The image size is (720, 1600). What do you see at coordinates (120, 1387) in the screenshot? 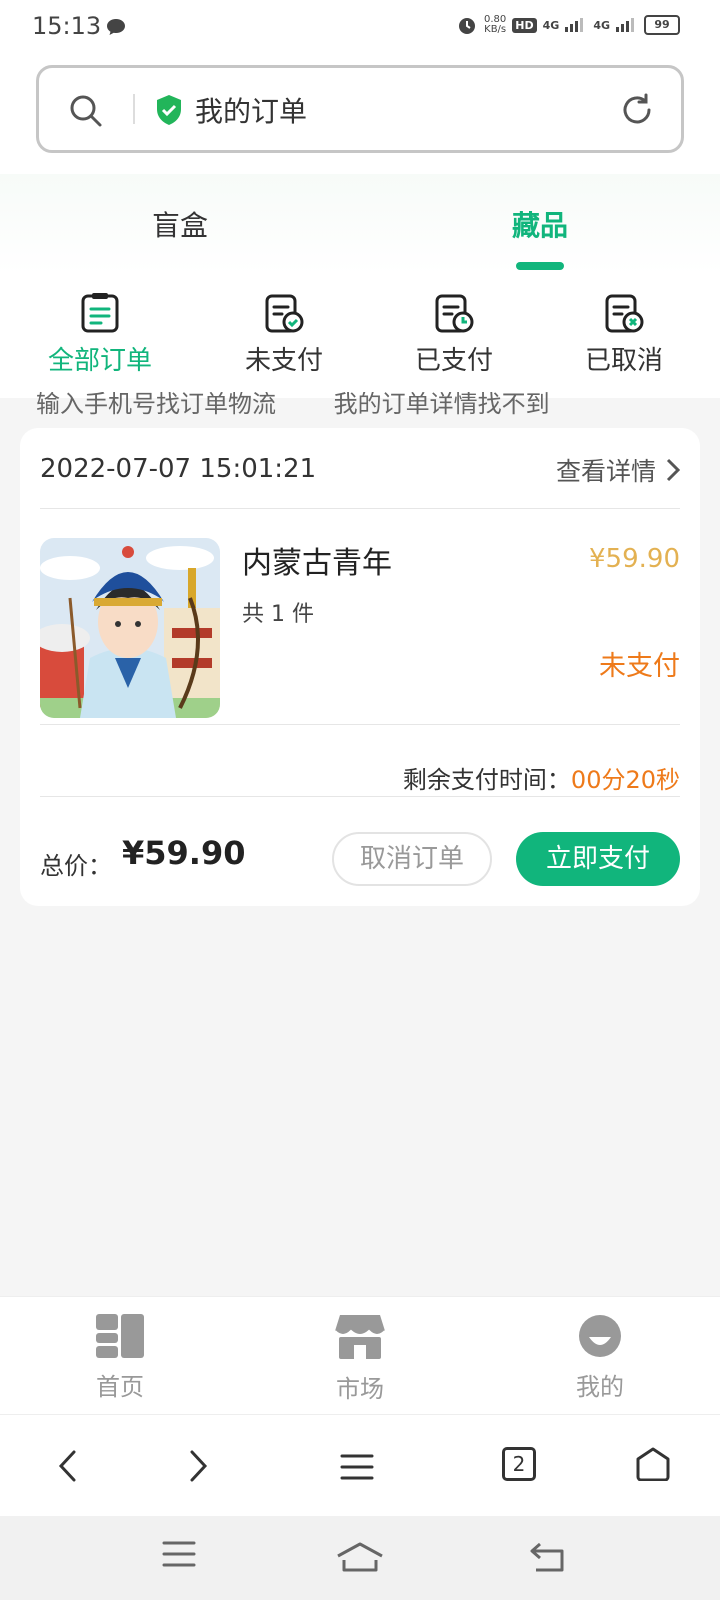
I see `nav-label: 首页` at bounding box center [120, 1387].